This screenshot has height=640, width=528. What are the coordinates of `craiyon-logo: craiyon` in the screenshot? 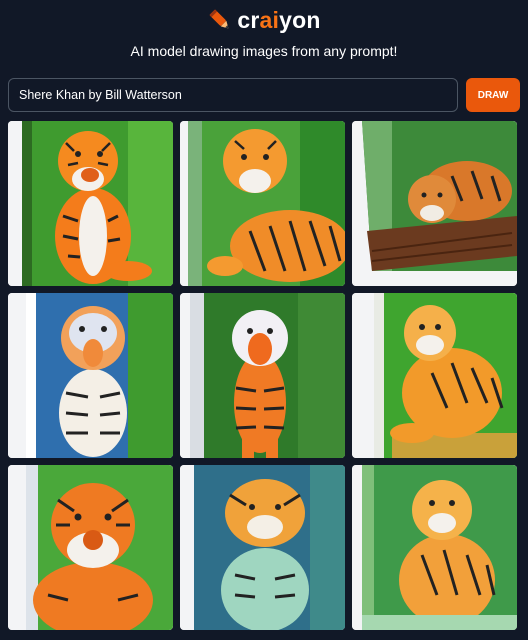 It's located at (263, 20).